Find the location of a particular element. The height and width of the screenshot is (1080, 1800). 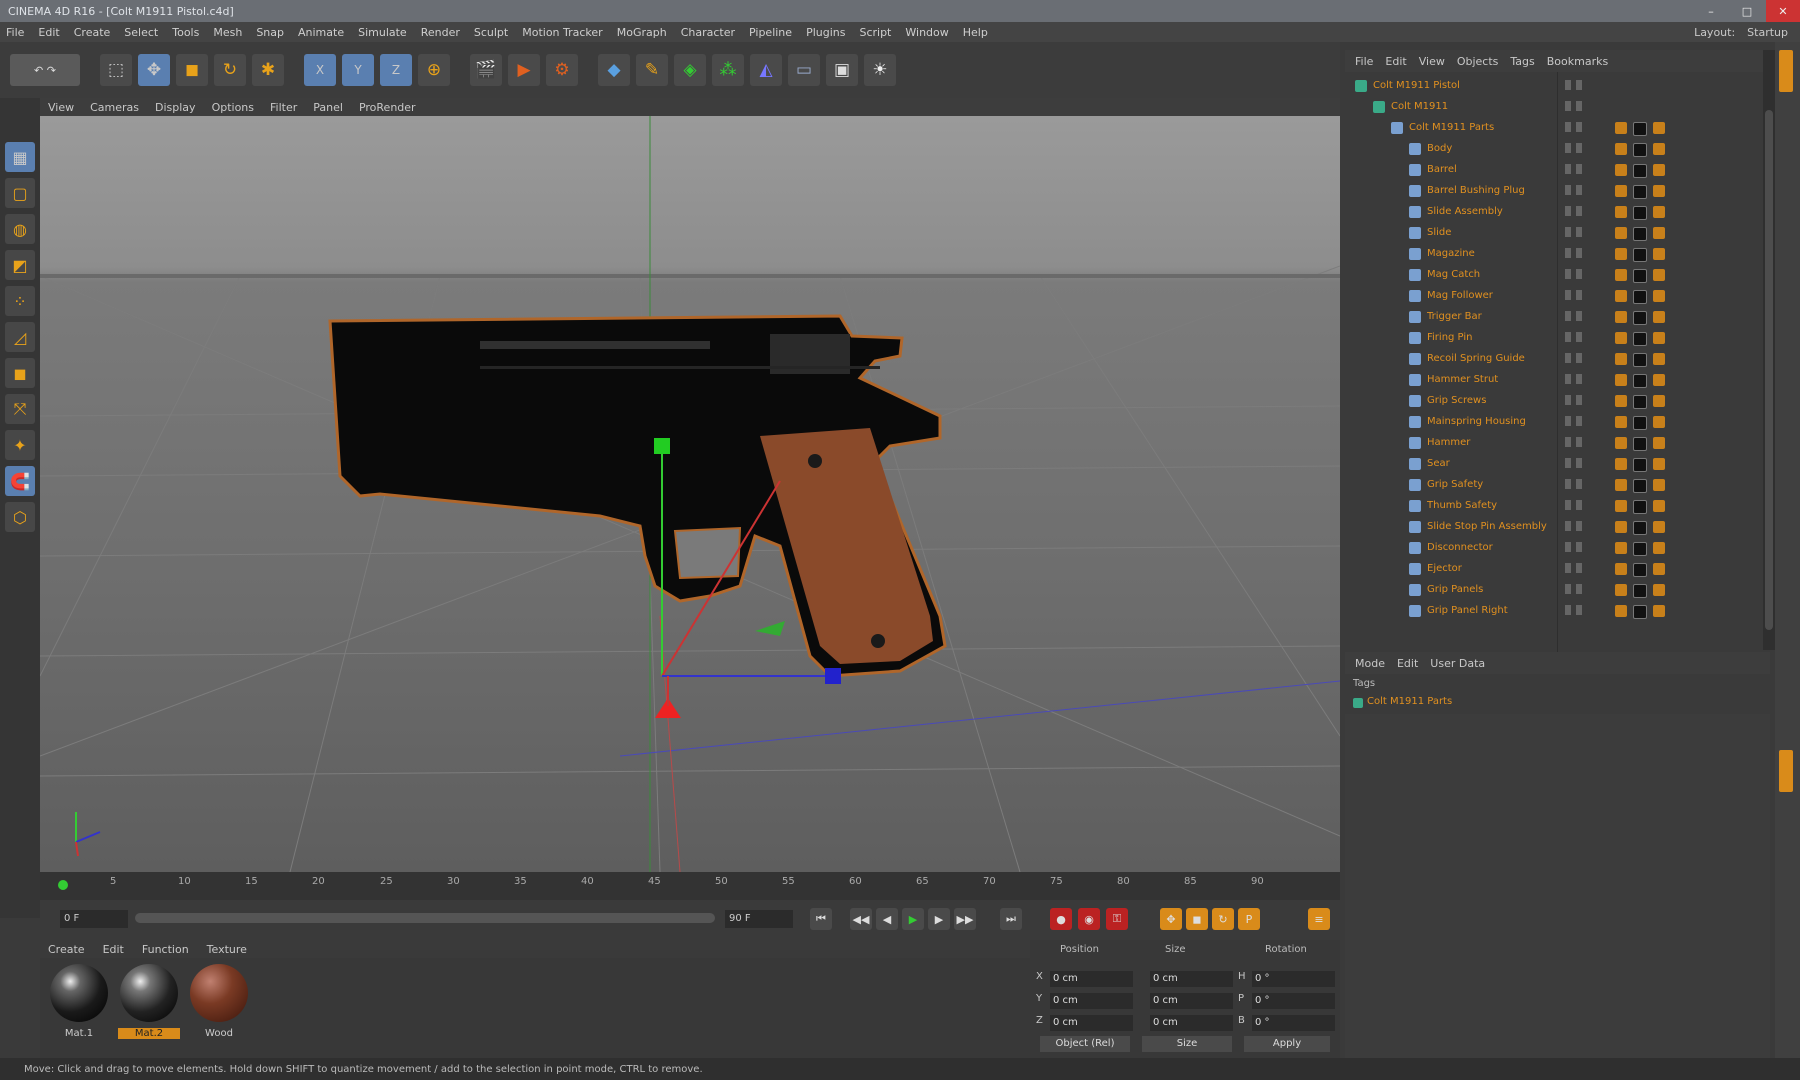

play-icon: ▶ is located at coordinates (913, 919).